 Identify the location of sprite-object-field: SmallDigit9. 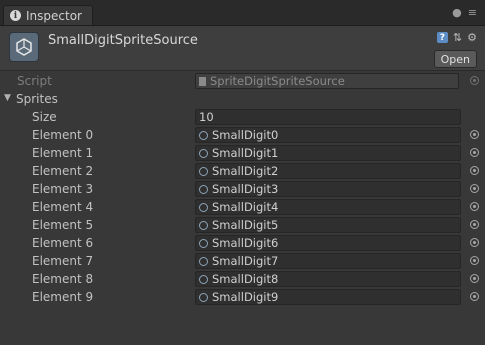
(328, 297).